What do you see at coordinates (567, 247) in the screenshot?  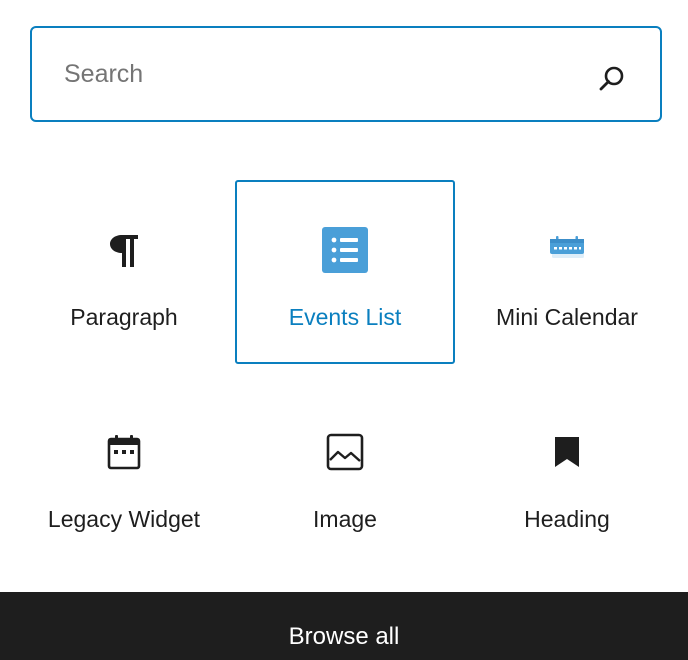 I see `mini-calendar-icon` at bounding box center [567, 247].